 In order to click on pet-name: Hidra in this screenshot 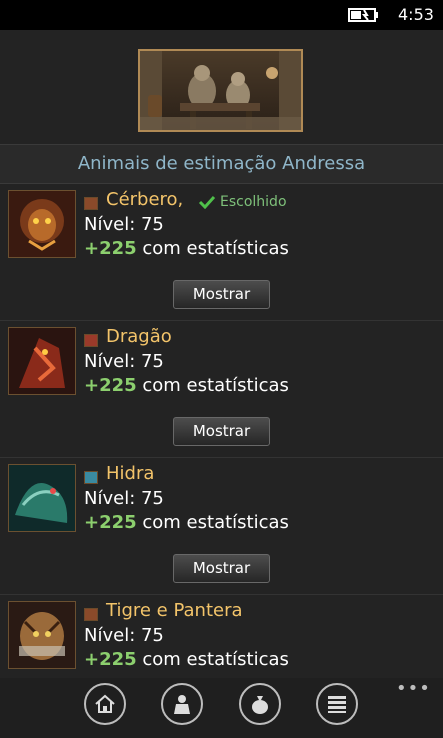, I will do `click(130, 473)`.